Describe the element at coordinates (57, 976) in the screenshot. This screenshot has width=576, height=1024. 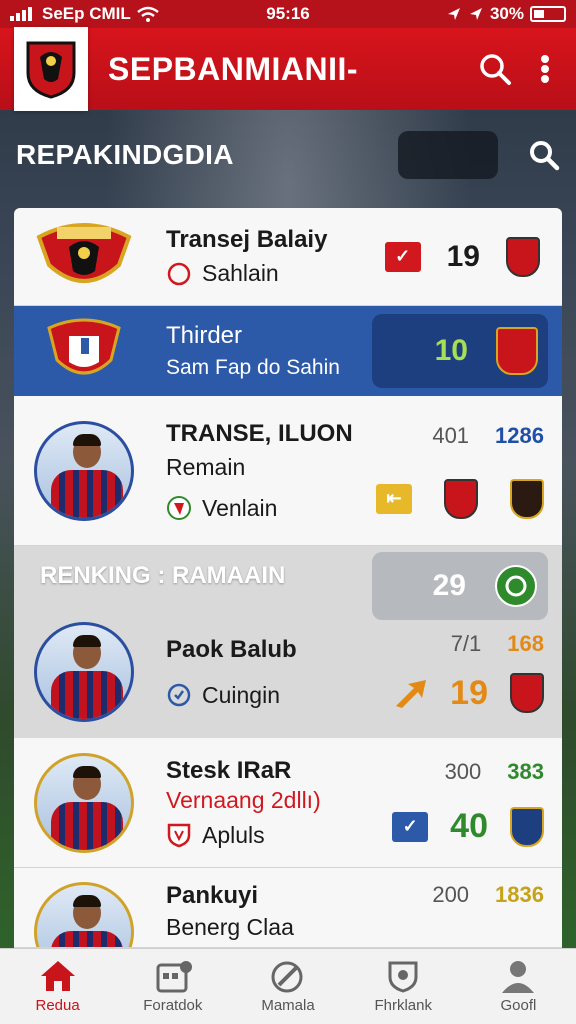
I see `home-icon` at that location.